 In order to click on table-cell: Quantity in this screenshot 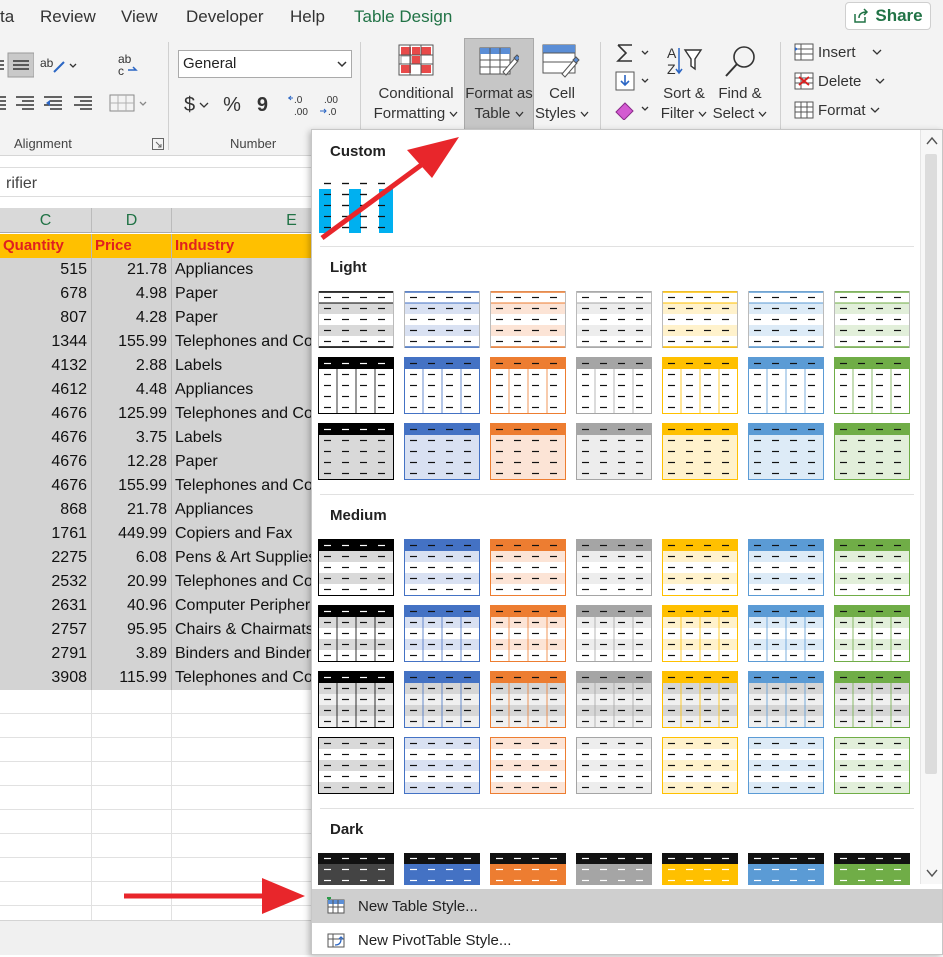, I will do `click(46, 246)`.